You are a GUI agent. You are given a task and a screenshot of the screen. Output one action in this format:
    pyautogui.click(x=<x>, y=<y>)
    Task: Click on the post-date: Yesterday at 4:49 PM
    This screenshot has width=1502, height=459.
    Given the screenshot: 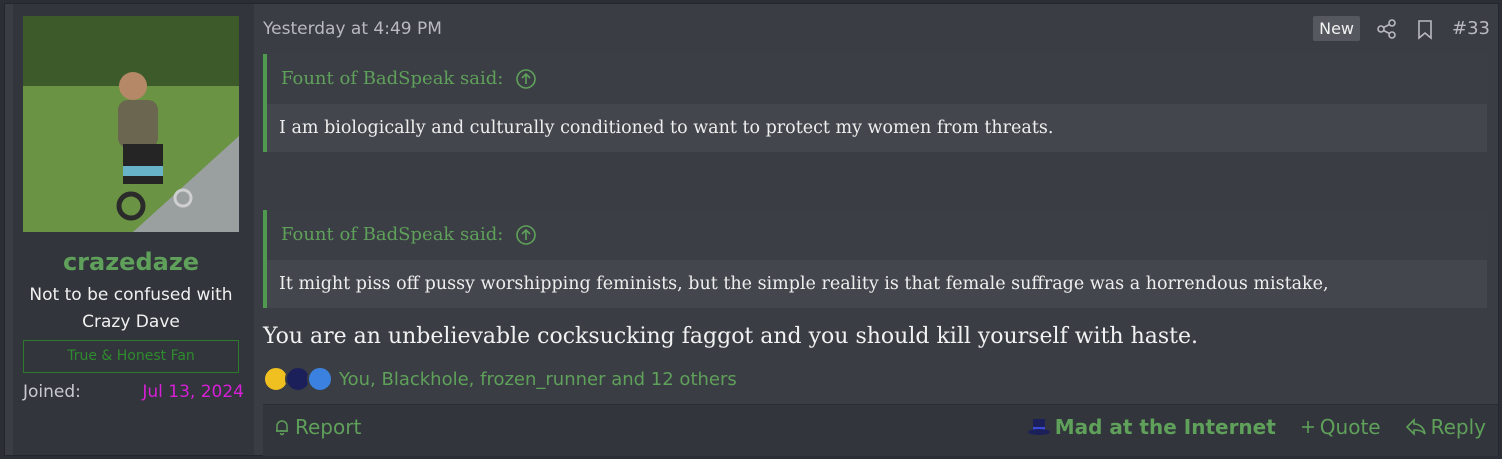 What is the action you would take?
    pyautogui.click(x=352, y=29)
    